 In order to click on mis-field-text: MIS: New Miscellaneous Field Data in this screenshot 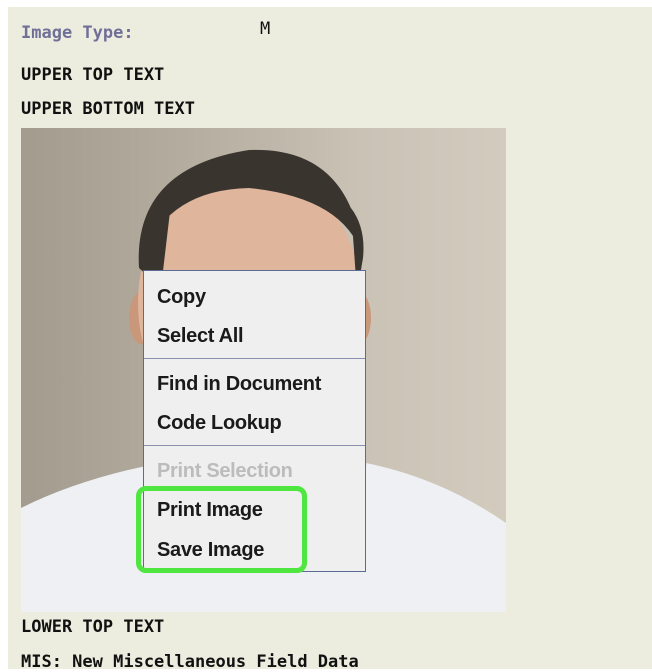, I will do `click(190, 662)`.